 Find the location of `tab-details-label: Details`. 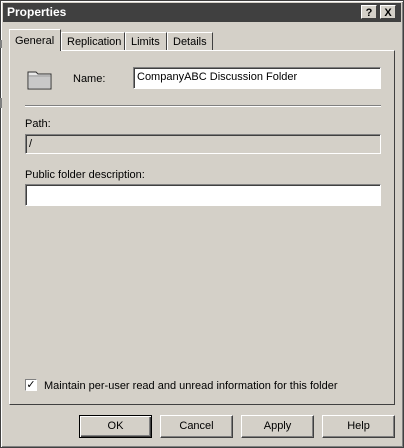

tab-details-label: Details is located at coordinates (190, 42).